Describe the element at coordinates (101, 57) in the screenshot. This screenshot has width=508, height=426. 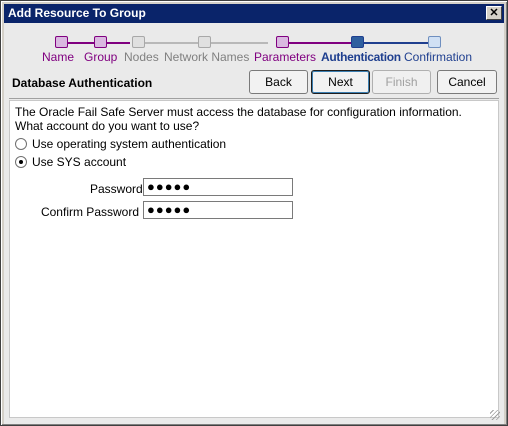
I see `train-step-label: Group` at that location.